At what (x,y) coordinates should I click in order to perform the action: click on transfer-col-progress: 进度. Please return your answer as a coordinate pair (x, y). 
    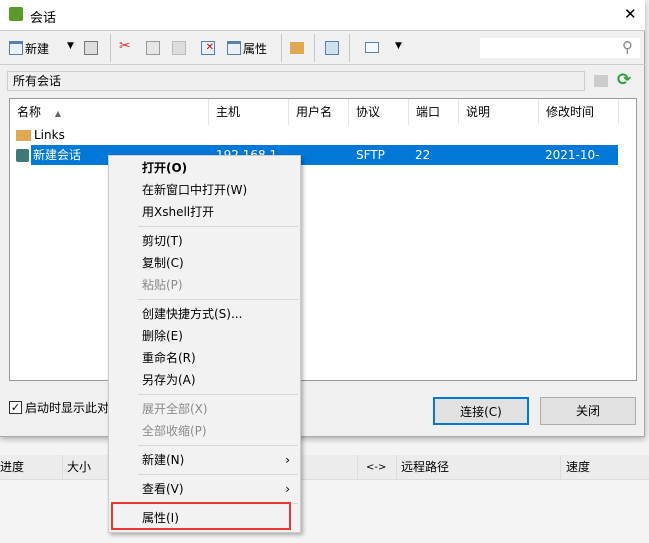
    Looking at the image, I should click on (12, 467).